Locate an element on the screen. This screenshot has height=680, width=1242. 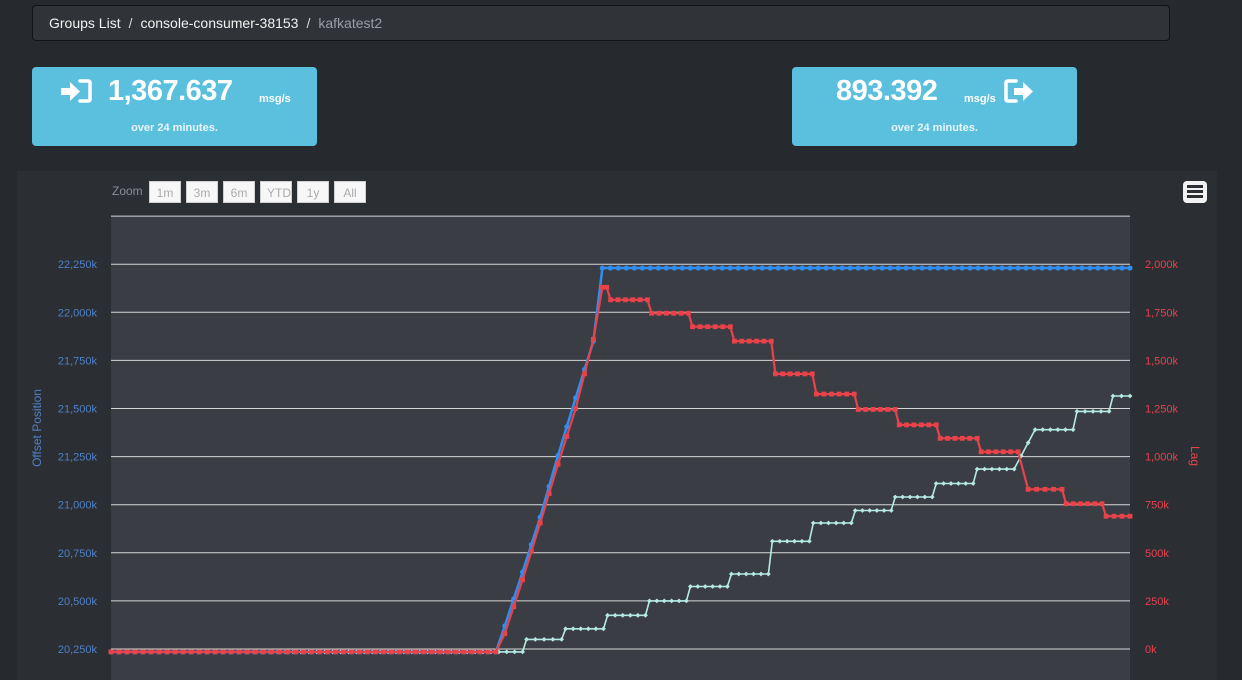
chart-menu-icon is located at coordinates (1195, 192).